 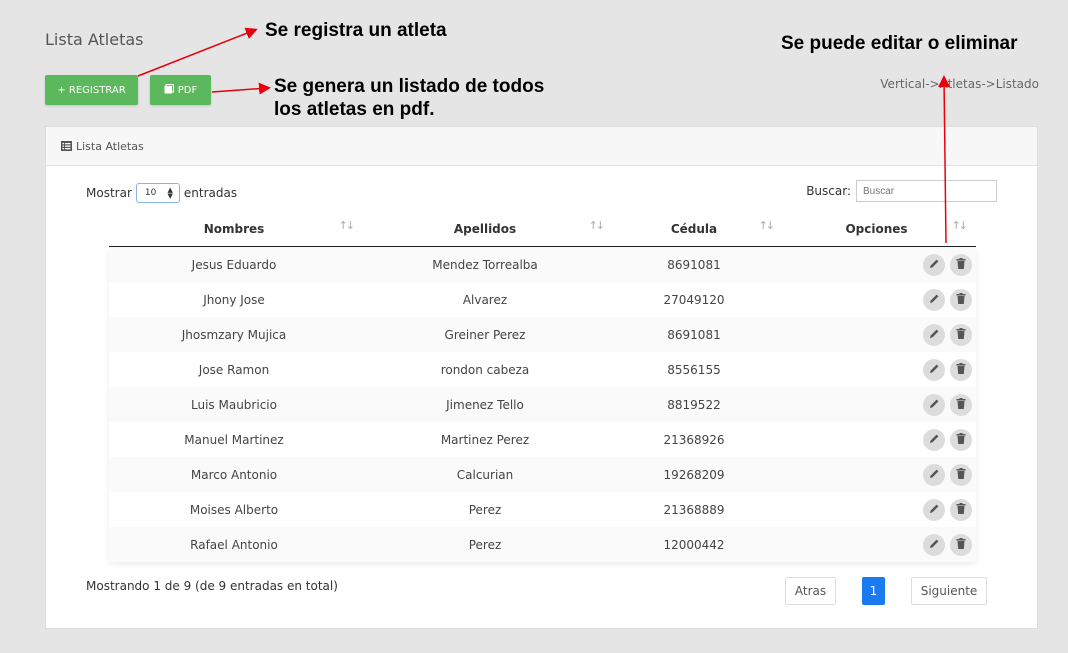 I want to click on annotation-pdf-line1: Se genera un listado de todos, so click(x=409, y=86).